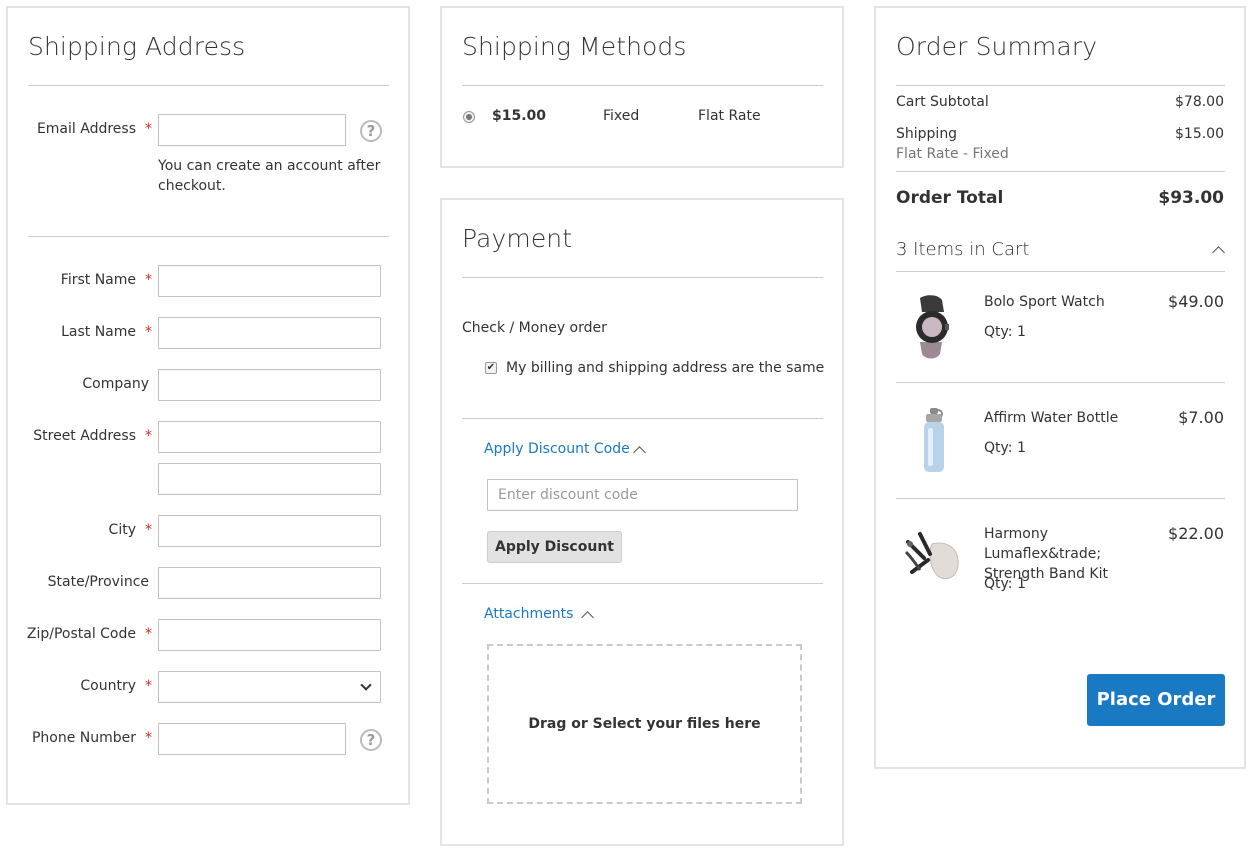 Image resolution: width=1252 pixels, height=852 pixels. What do you see at coordinates (252, 739) in the screenshot?
I see `phone-field` at bounding box center [252, 739].